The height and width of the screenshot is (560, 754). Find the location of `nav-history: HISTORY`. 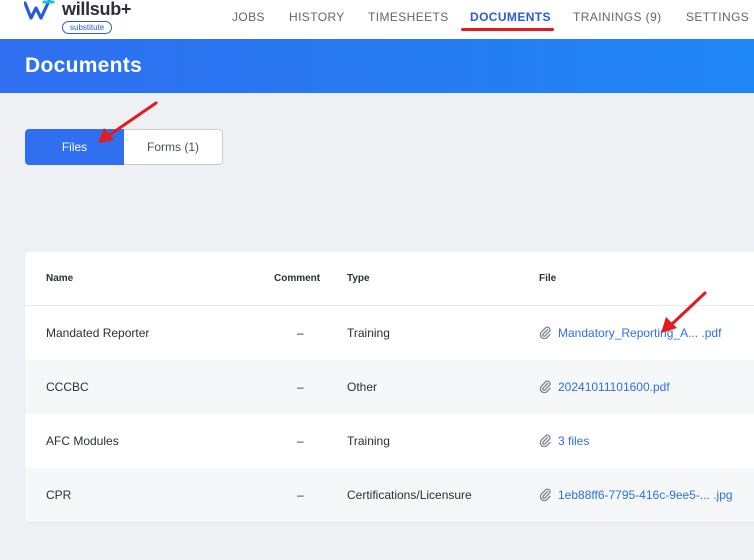

nav-history: HISTORY is located at coordinates (317, 17).